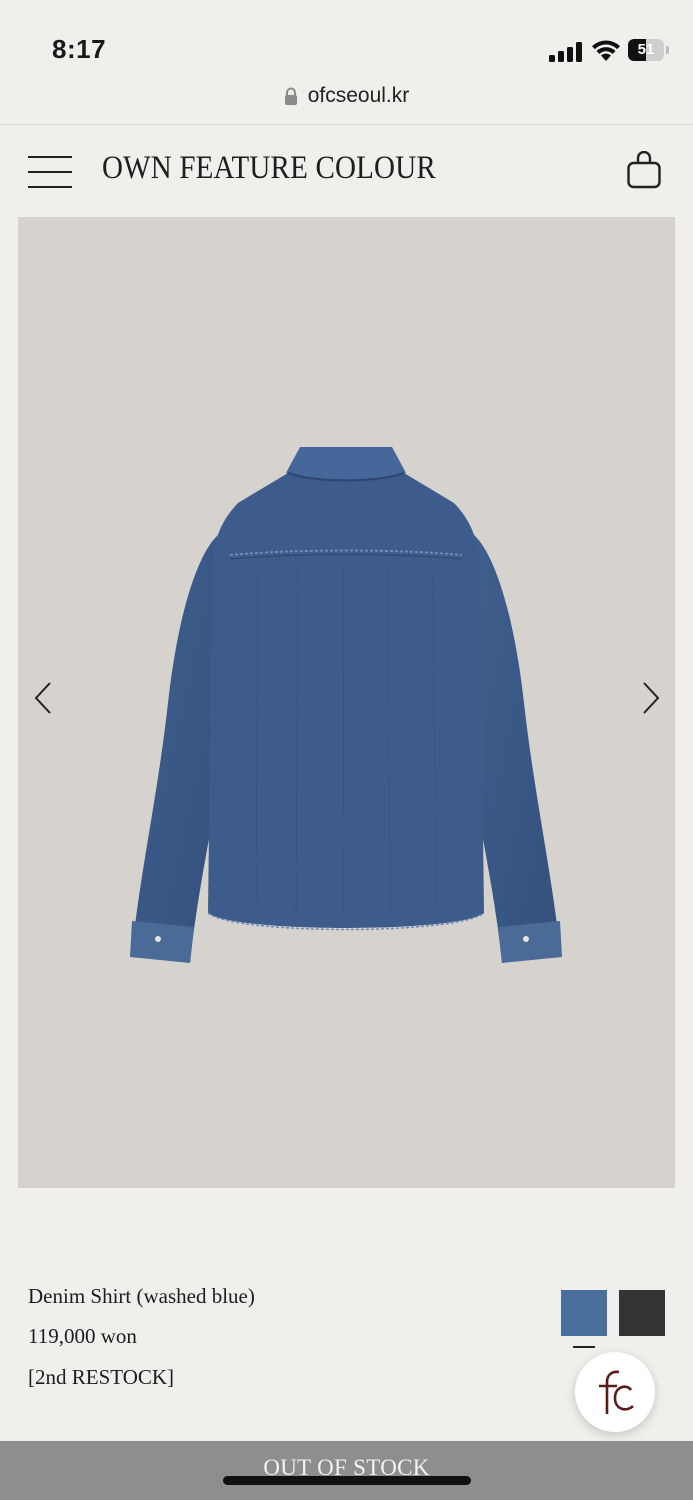  I want to click on browser-url-bar: ofcseoul.kr, so click(346, 102).